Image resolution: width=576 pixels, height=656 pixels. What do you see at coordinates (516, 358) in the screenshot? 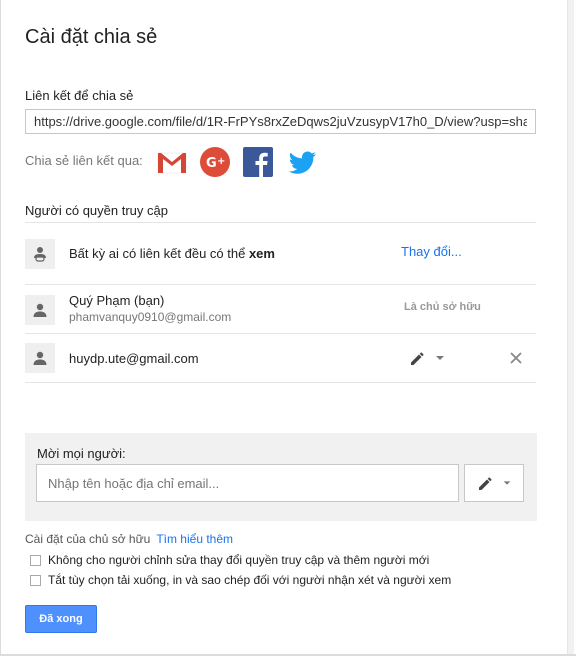
I see `remove-collaborator-icon` at bounding box center [516, 358].